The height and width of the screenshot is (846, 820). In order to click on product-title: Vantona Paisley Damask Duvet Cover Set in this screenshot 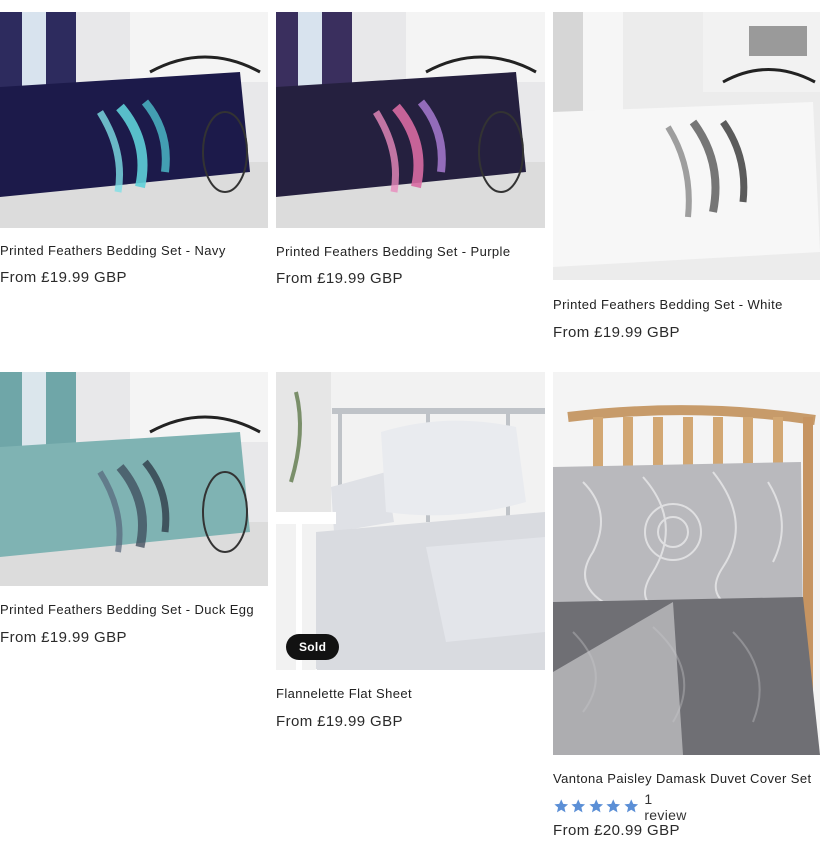, I will do `click(682, 778)`.